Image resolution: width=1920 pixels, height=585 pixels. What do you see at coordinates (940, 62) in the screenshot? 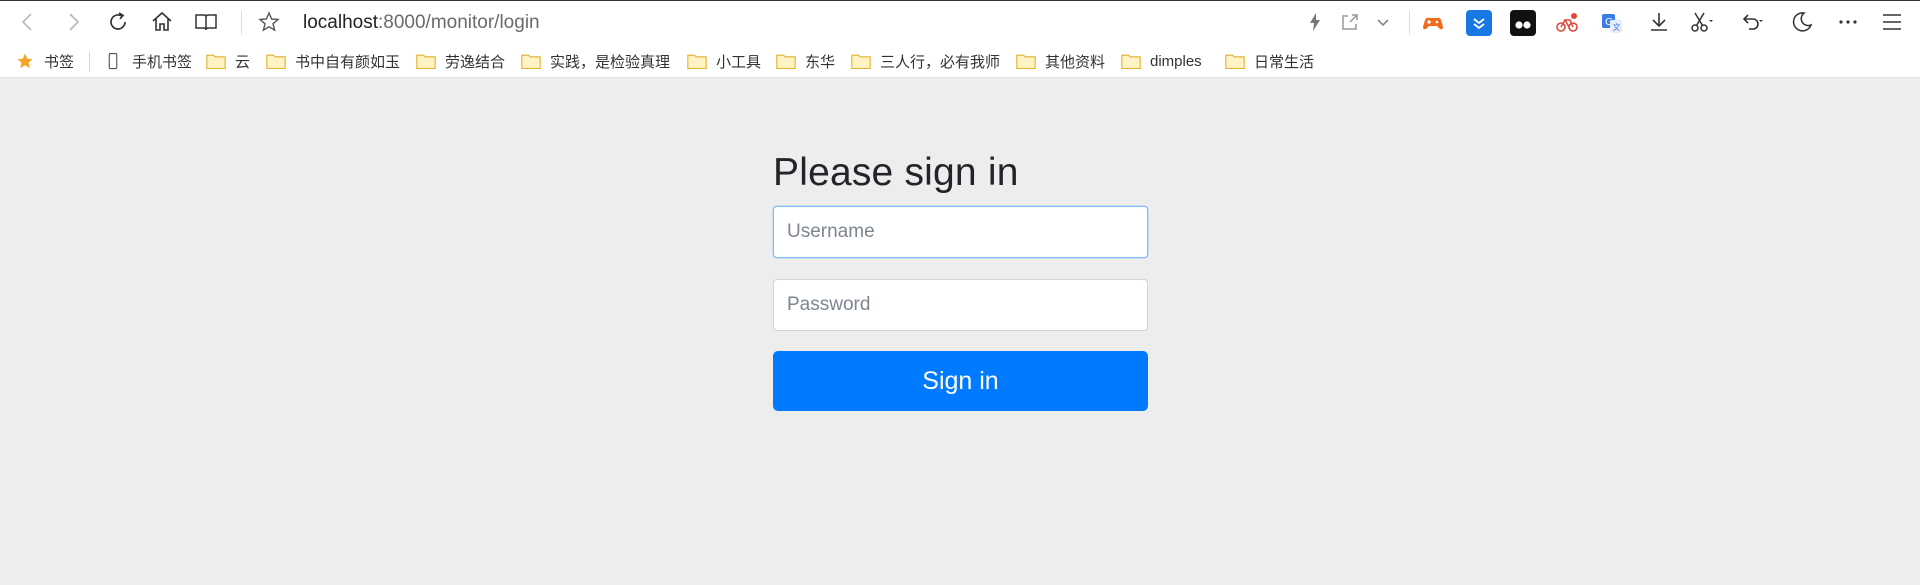
I see `bookmark-label: 三人行，必有我师` at bounding box center [940, 62].